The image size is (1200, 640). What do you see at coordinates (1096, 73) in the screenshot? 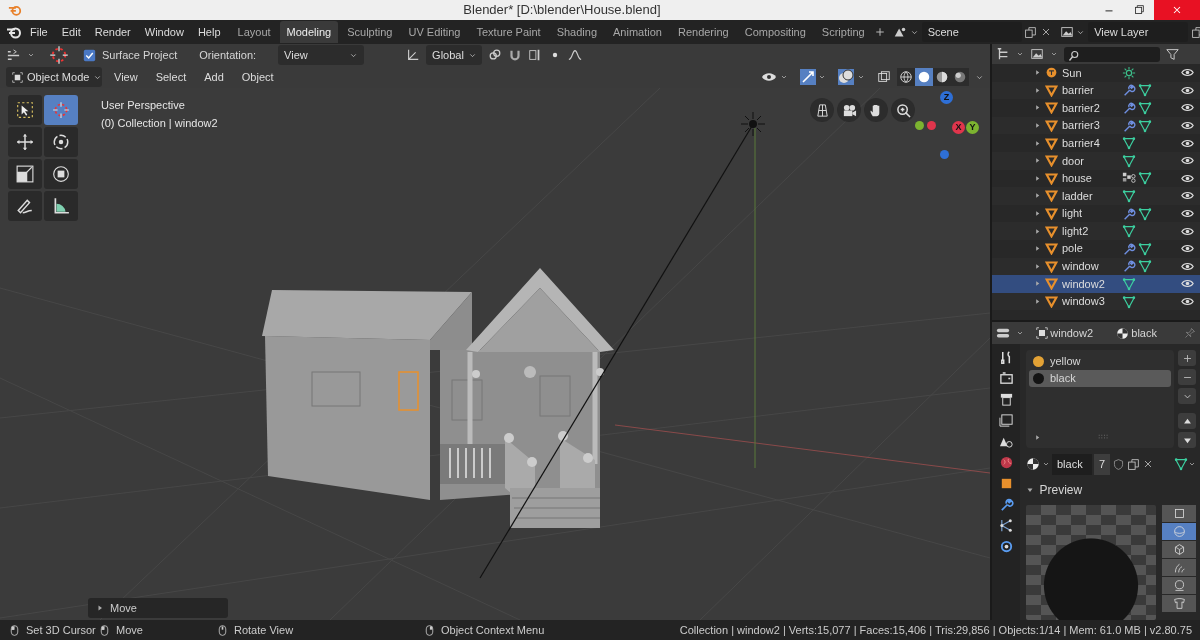
I see `outliner-row: Sun` at bounding box center [1096, 73].